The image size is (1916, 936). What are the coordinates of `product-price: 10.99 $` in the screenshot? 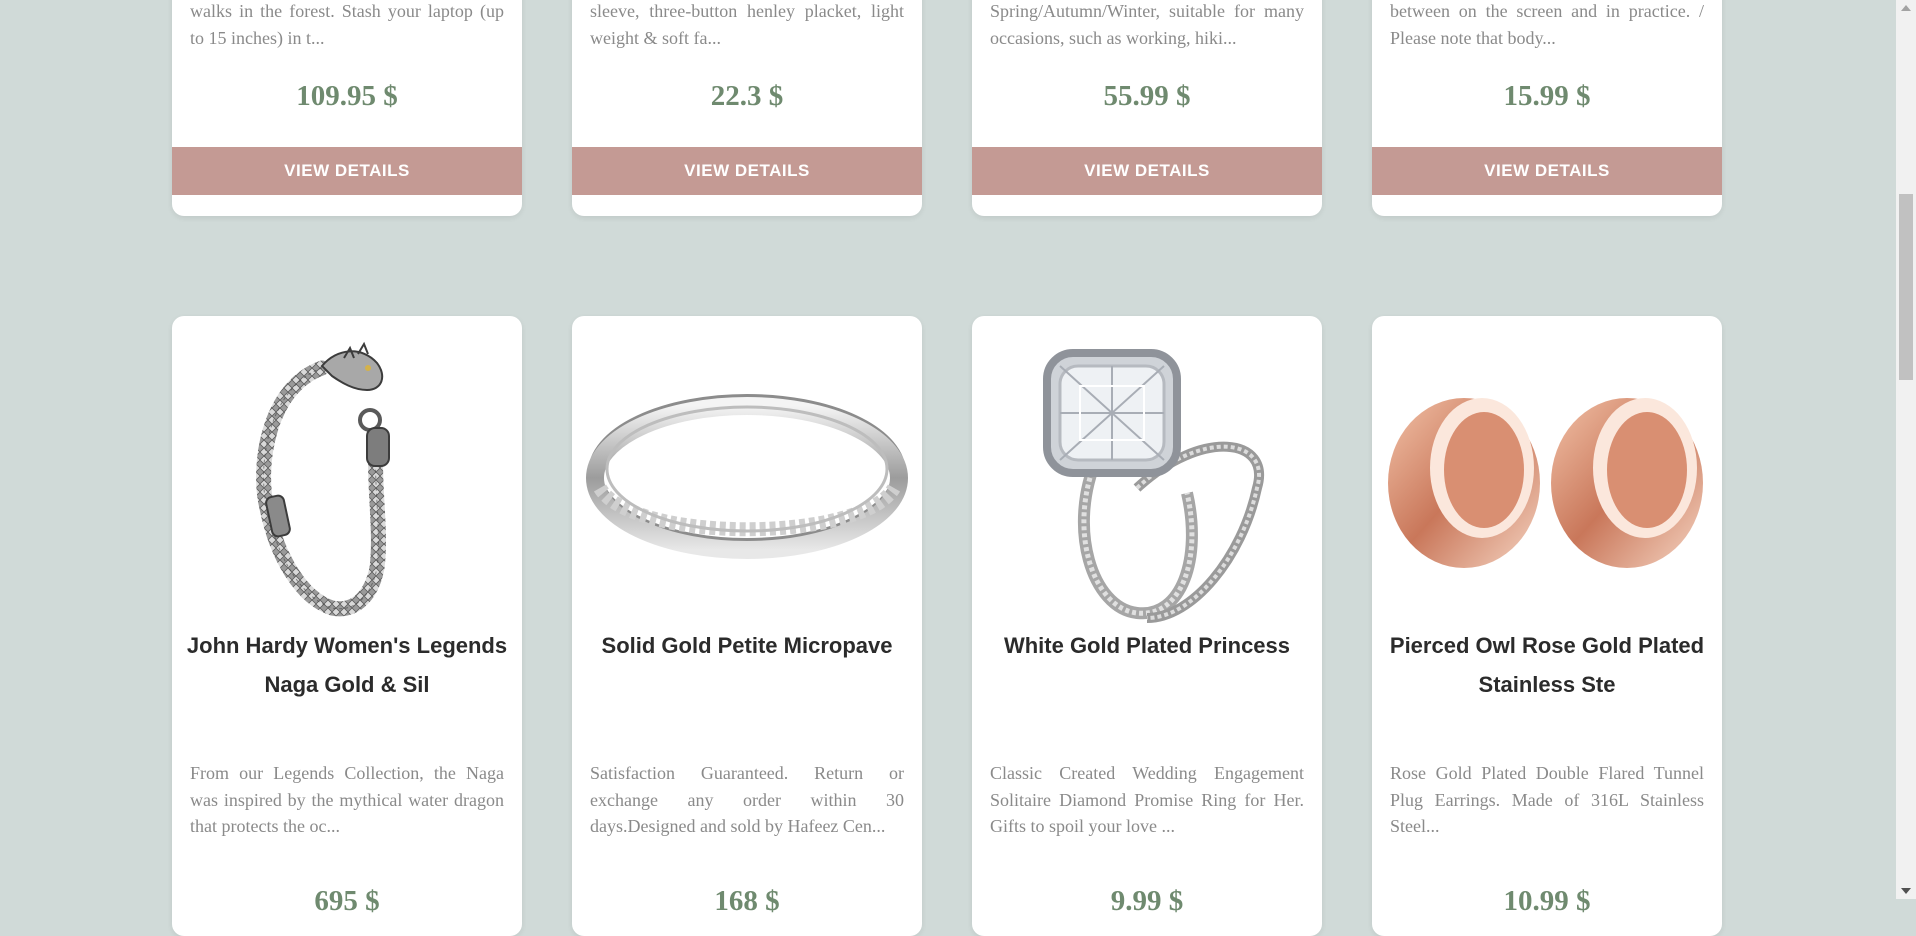 It's located at (1547, 901).